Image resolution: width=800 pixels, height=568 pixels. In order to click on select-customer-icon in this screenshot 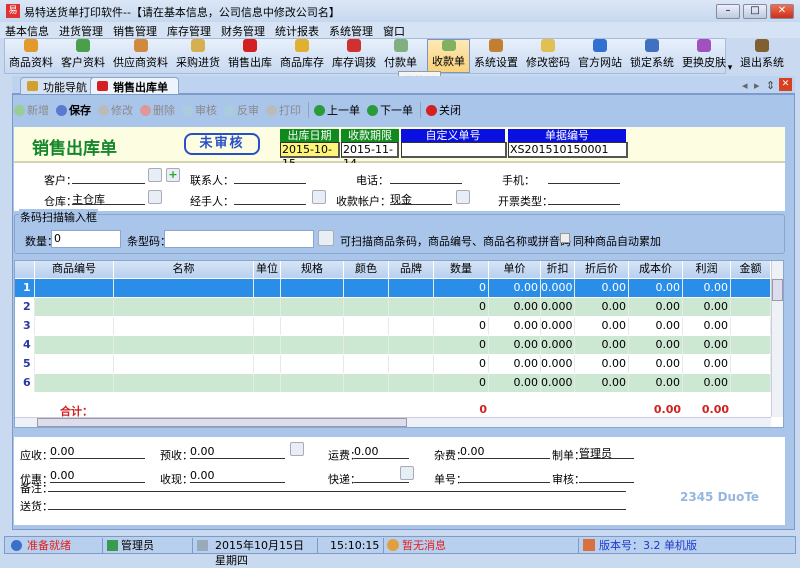, I will do `click(155, 175)`.